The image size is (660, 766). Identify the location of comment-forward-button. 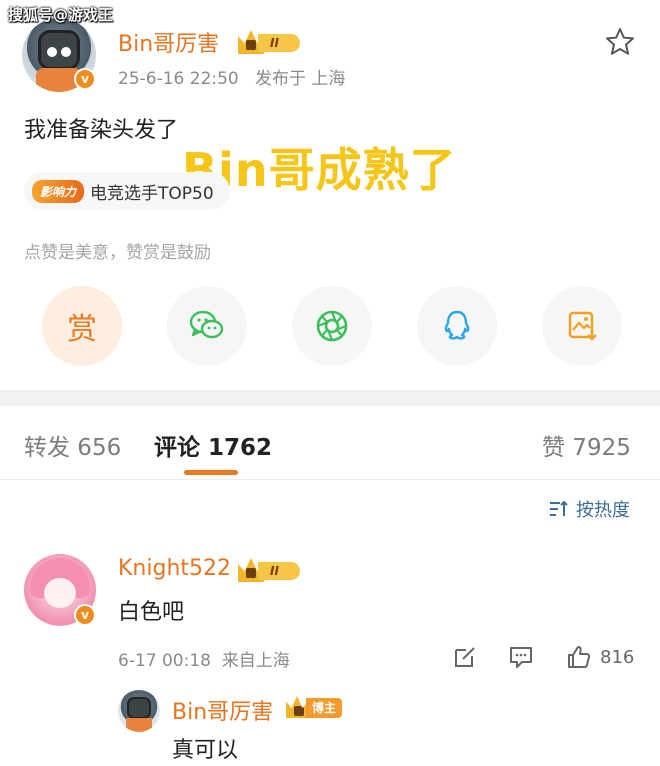
(465, 657).